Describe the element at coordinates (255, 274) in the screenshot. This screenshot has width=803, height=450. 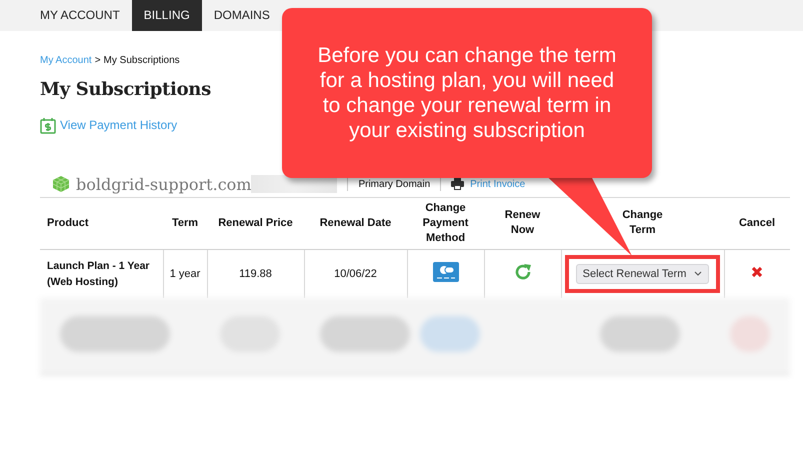
I see `table-cell-text: 119.88` at that location.